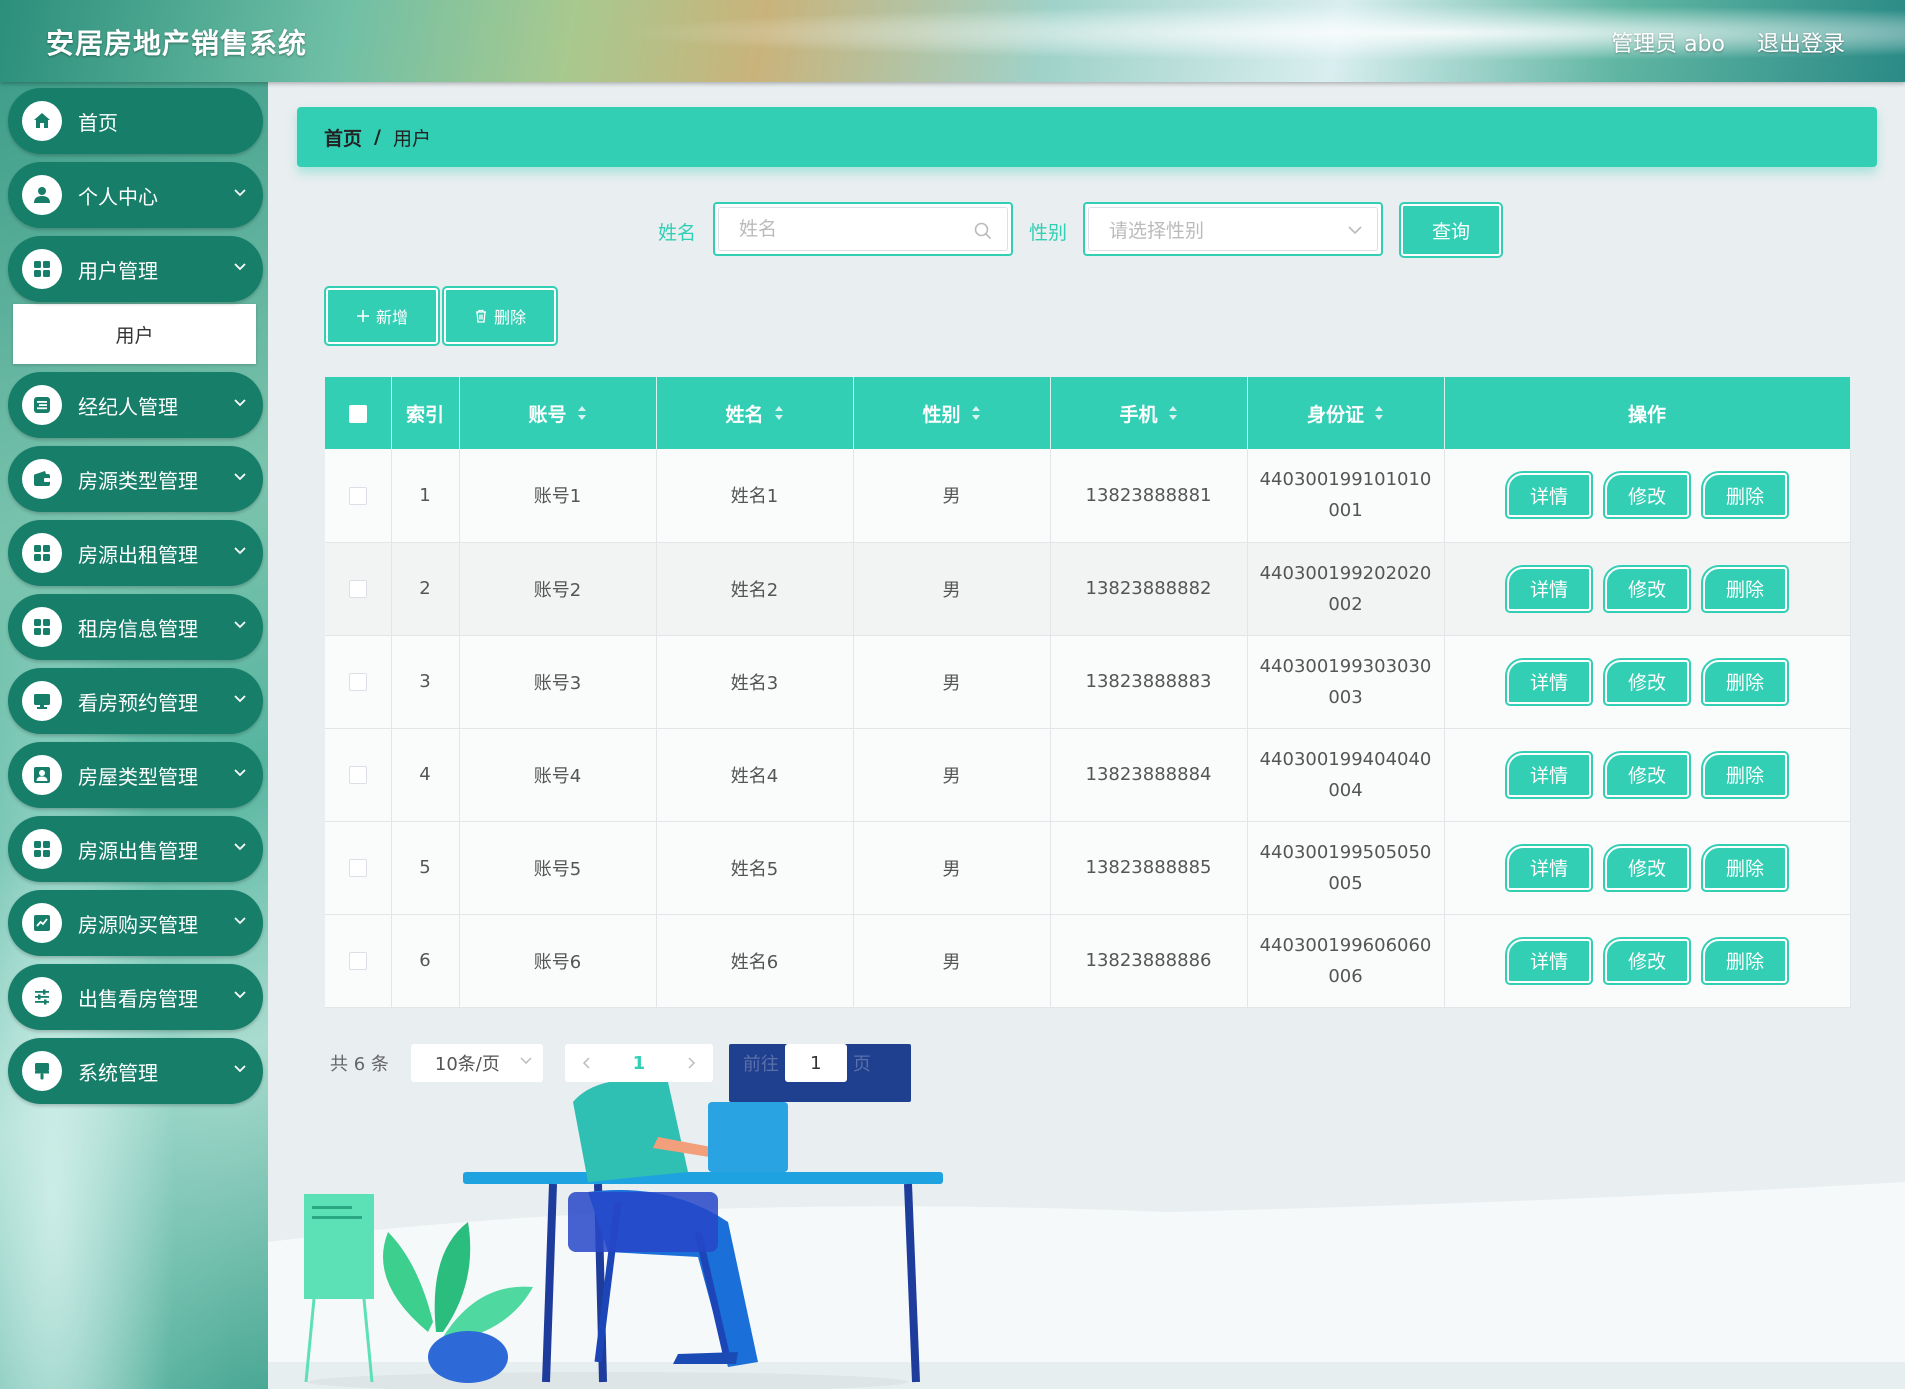 Image resolution: width=1905 pixels, height=1389 pixels. I want to click on sidebar-item-user-management: 用户管理, so click(135, 269).